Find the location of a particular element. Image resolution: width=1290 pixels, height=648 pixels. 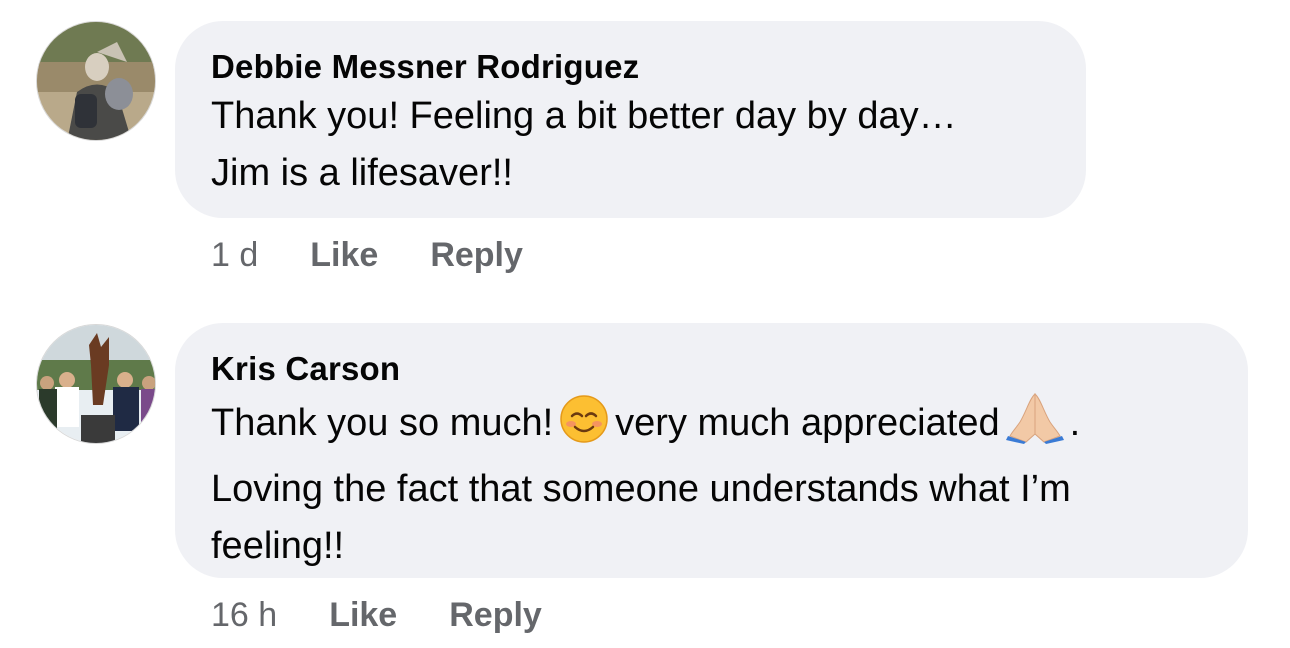

comment-timestamp: 1 d is located at coordinates (234, 255).